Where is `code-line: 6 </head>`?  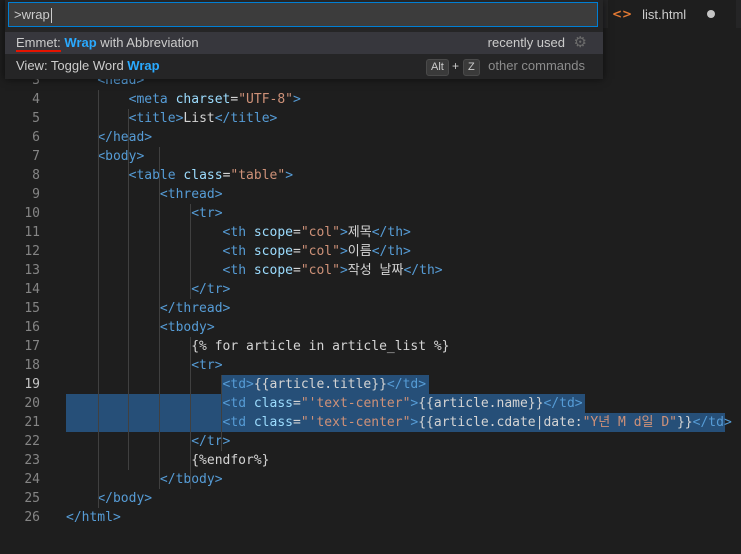
code-line: 6 </head> is located at coordinates (370, 137).